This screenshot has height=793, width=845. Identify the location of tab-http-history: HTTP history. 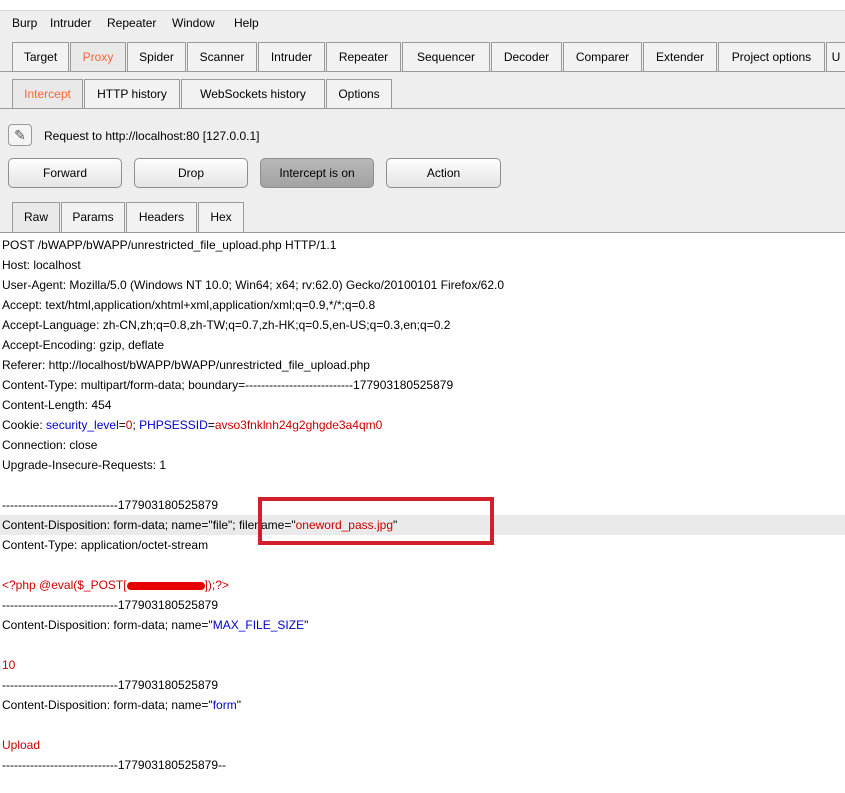
(132, 93).